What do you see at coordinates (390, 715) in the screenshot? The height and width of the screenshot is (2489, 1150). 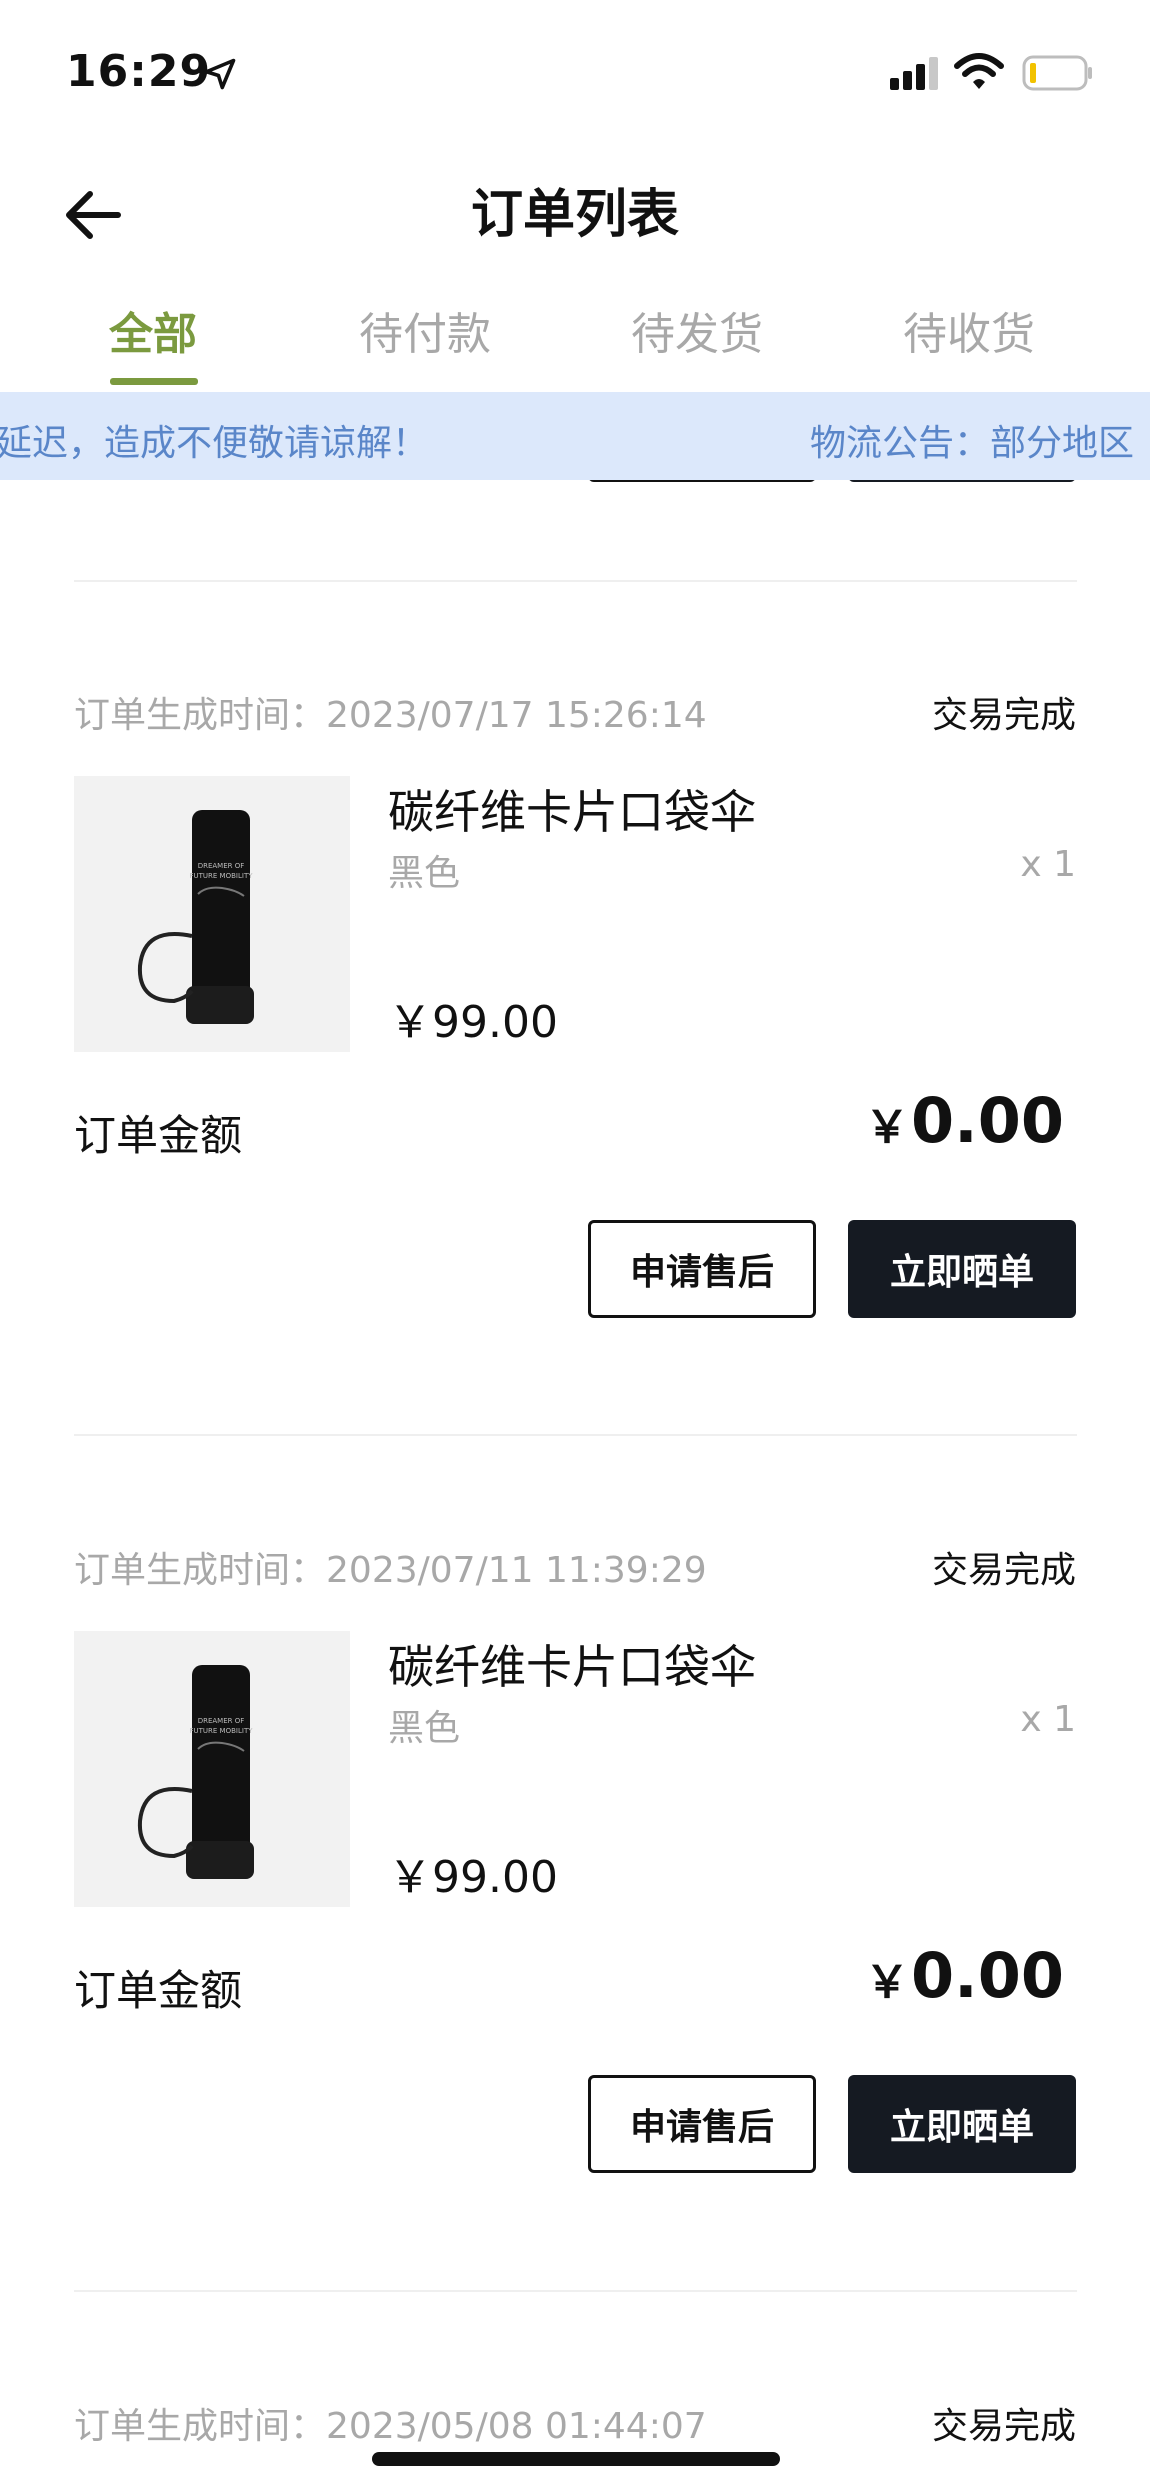 I see `order-time: 订单生成时间：2023/07/17 15:26:14` at bounding box center [390, 715].